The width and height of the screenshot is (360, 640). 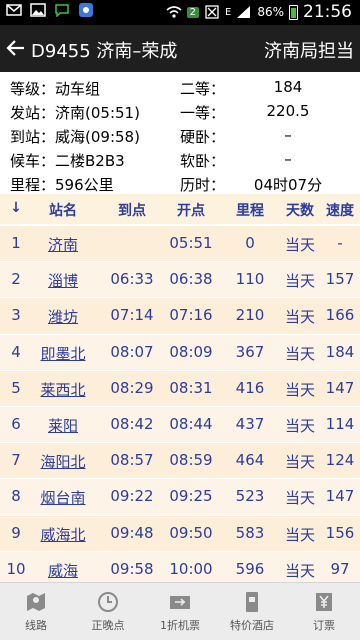 I want to click on station-link: 莱西北, so click(x=63, y=389).